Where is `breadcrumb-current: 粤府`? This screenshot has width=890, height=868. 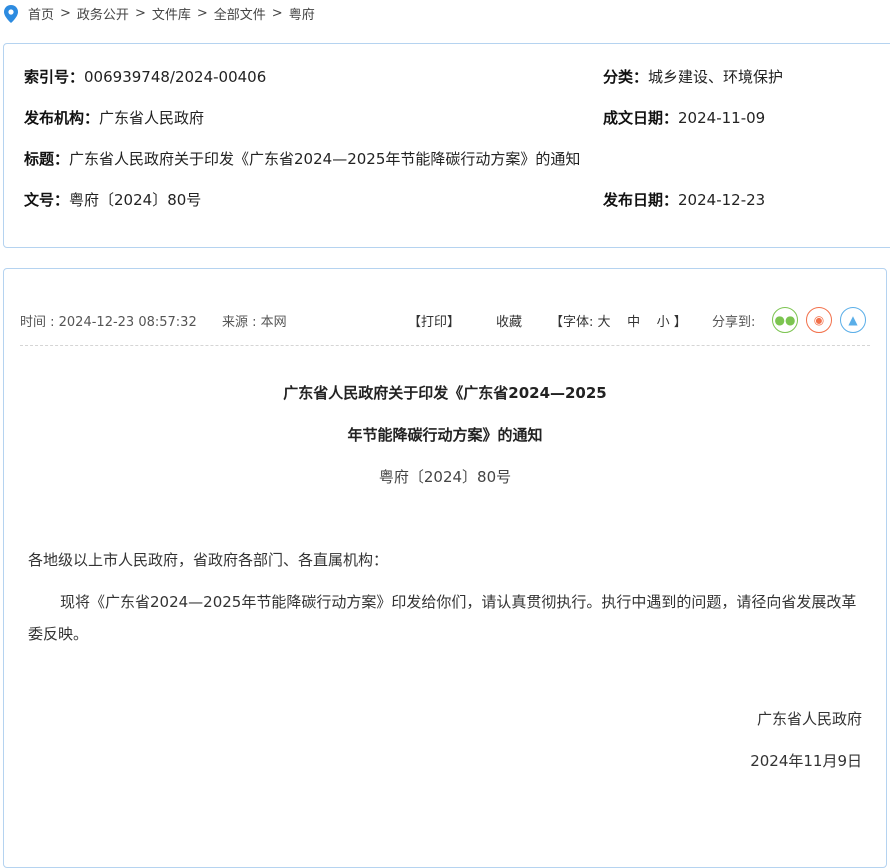
breadcrumb-current: 粤府 is located at coordinates (302, 13).